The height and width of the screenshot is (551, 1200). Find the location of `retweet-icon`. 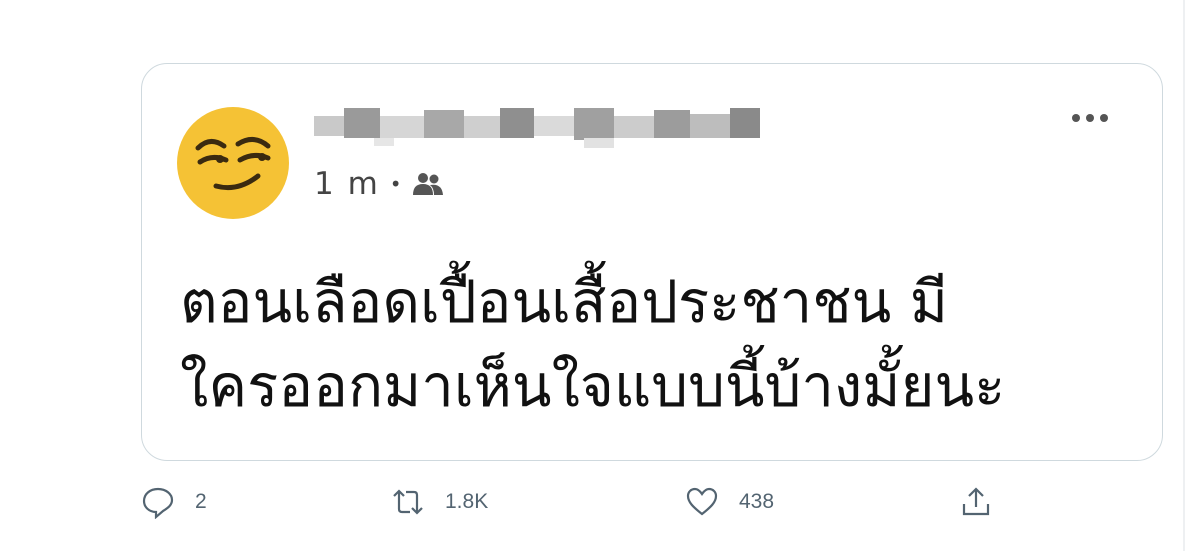

retweet-icon is located at coordinates (408, 502).